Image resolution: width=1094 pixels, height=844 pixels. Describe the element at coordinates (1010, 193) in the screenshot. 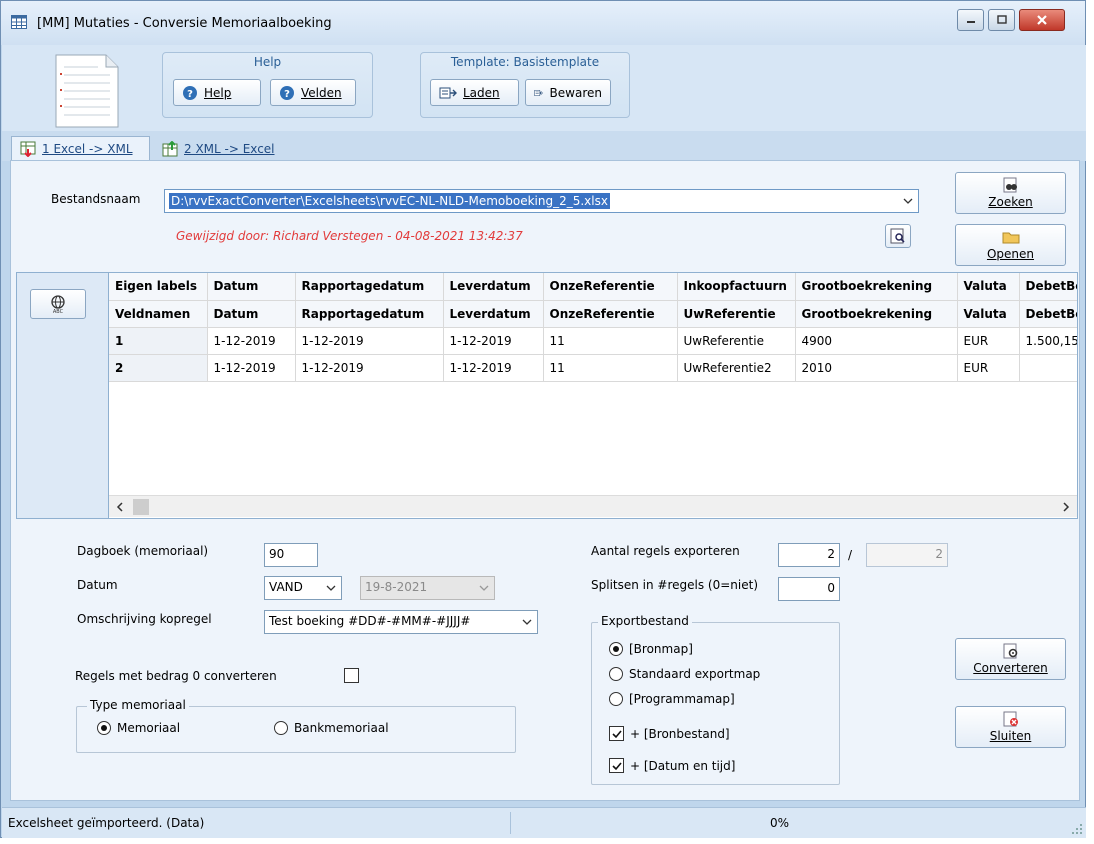

I see `search-button: Zoeken` at that location.